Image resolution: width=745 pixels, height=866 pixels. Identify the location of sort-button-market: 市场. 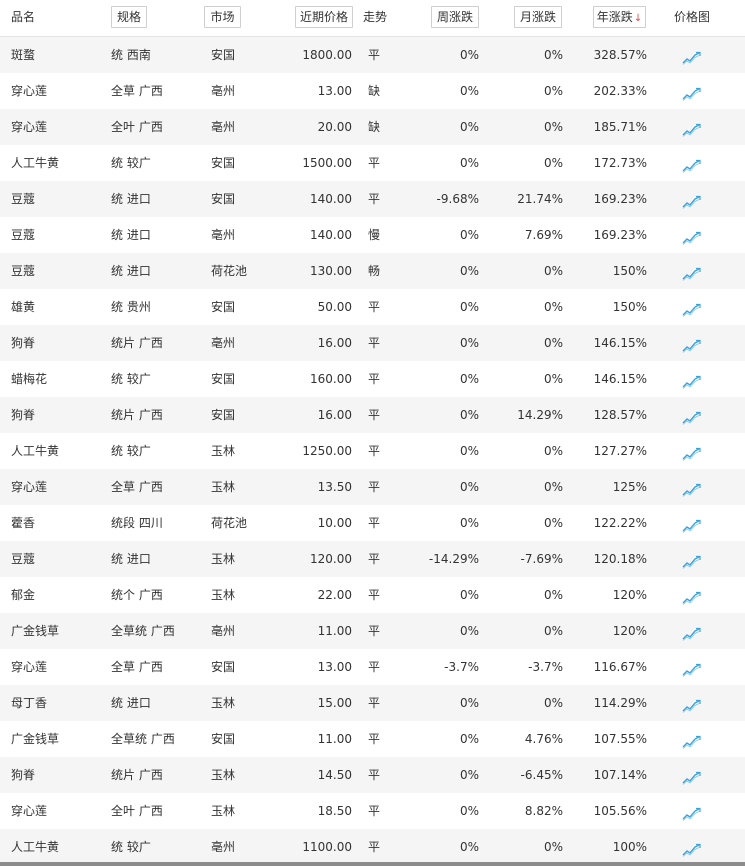
(222, 17).